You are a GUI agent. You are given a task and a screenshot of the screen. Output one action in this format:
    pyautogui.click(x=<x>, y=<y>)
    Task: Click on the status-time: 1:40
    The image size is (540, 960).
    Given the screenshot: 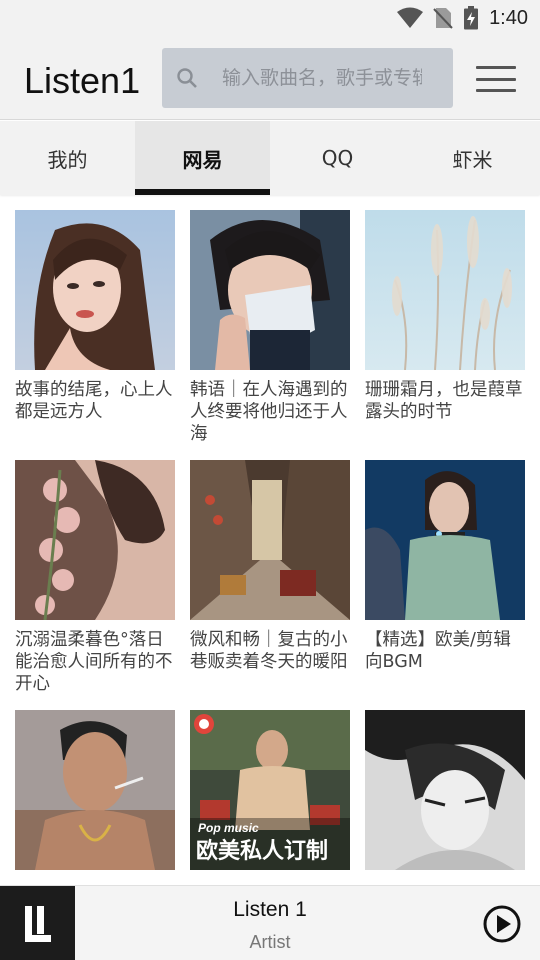 What is the action you would take?
    pyautogui.click(x=508, y=17)
    